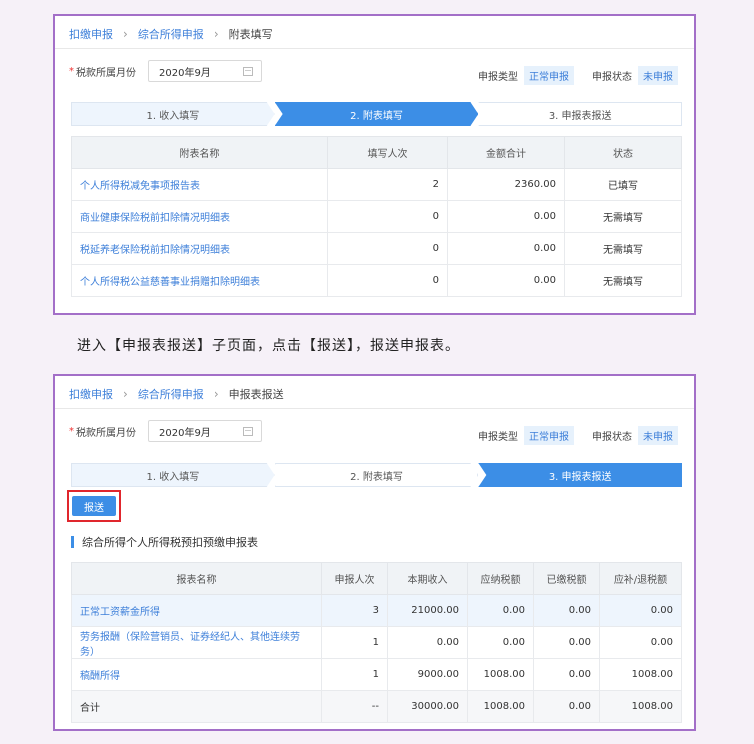 This screenshot has height=744, width=754. I want to click on column-header: 金额合计, so click(506, 152).